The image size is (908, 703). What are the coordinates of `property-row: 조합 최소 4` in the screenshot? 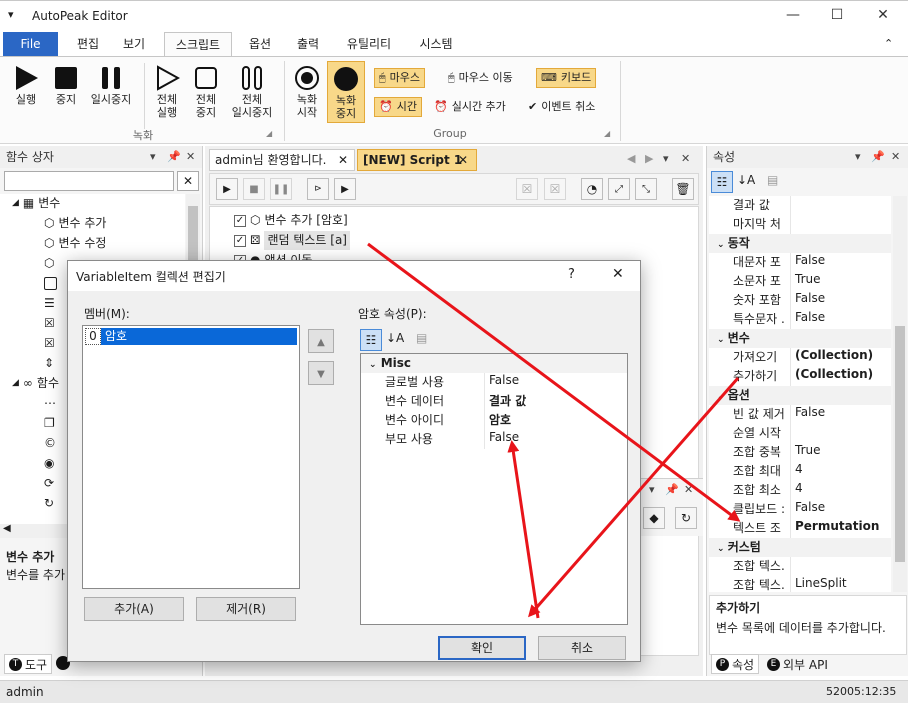 It's located at (800, 490).